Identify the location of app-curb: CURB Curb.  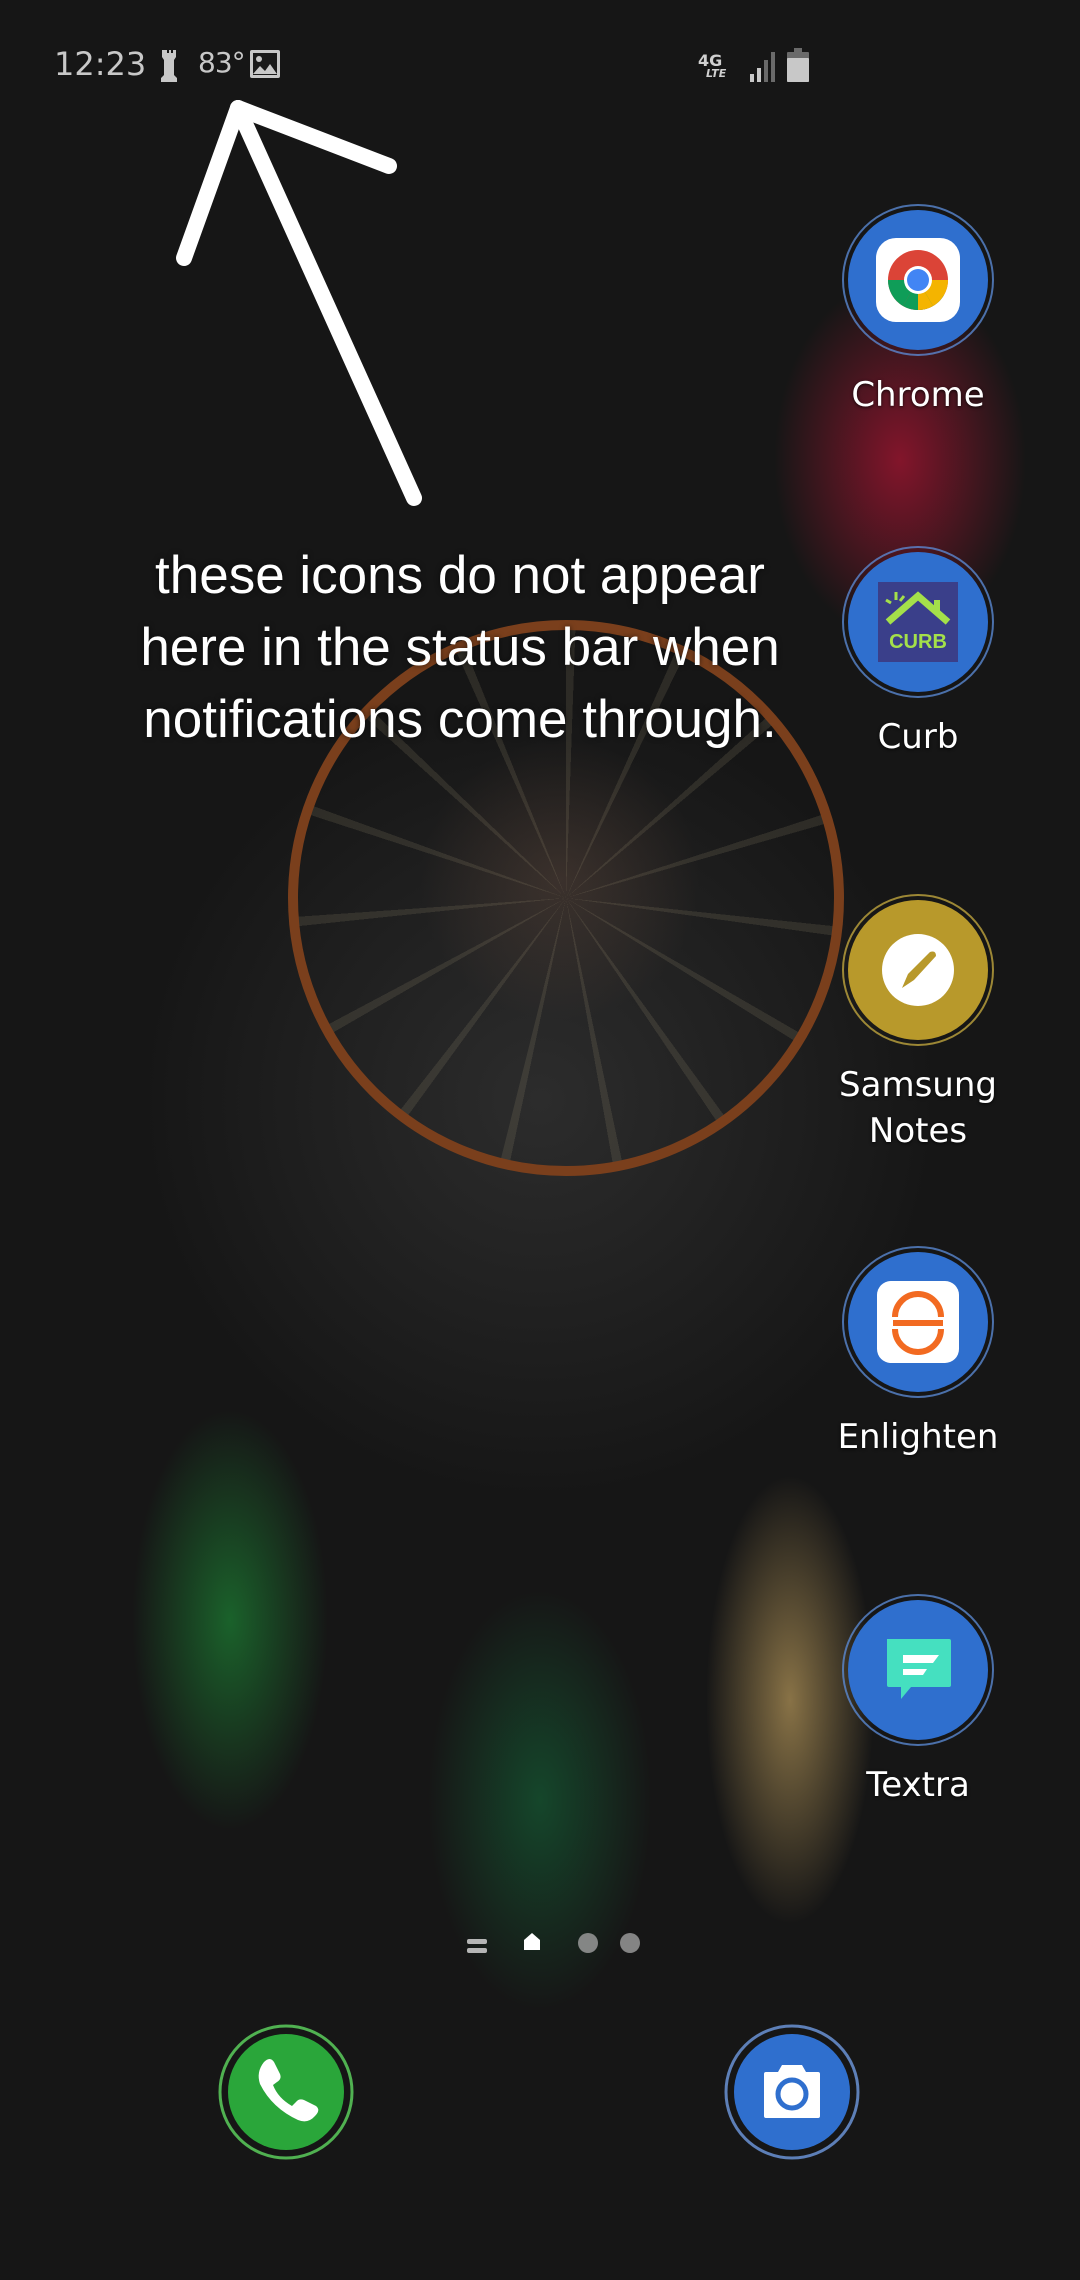
(918, 653).